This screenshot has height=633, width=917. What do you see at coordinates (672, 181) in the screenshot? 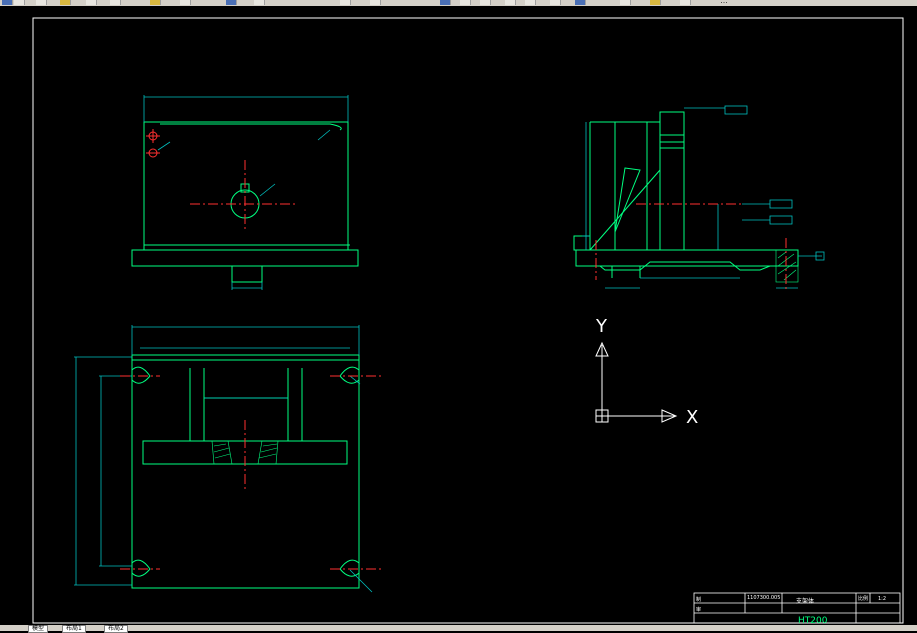
I see `side-view-upright` at bounding box center [672, 181].